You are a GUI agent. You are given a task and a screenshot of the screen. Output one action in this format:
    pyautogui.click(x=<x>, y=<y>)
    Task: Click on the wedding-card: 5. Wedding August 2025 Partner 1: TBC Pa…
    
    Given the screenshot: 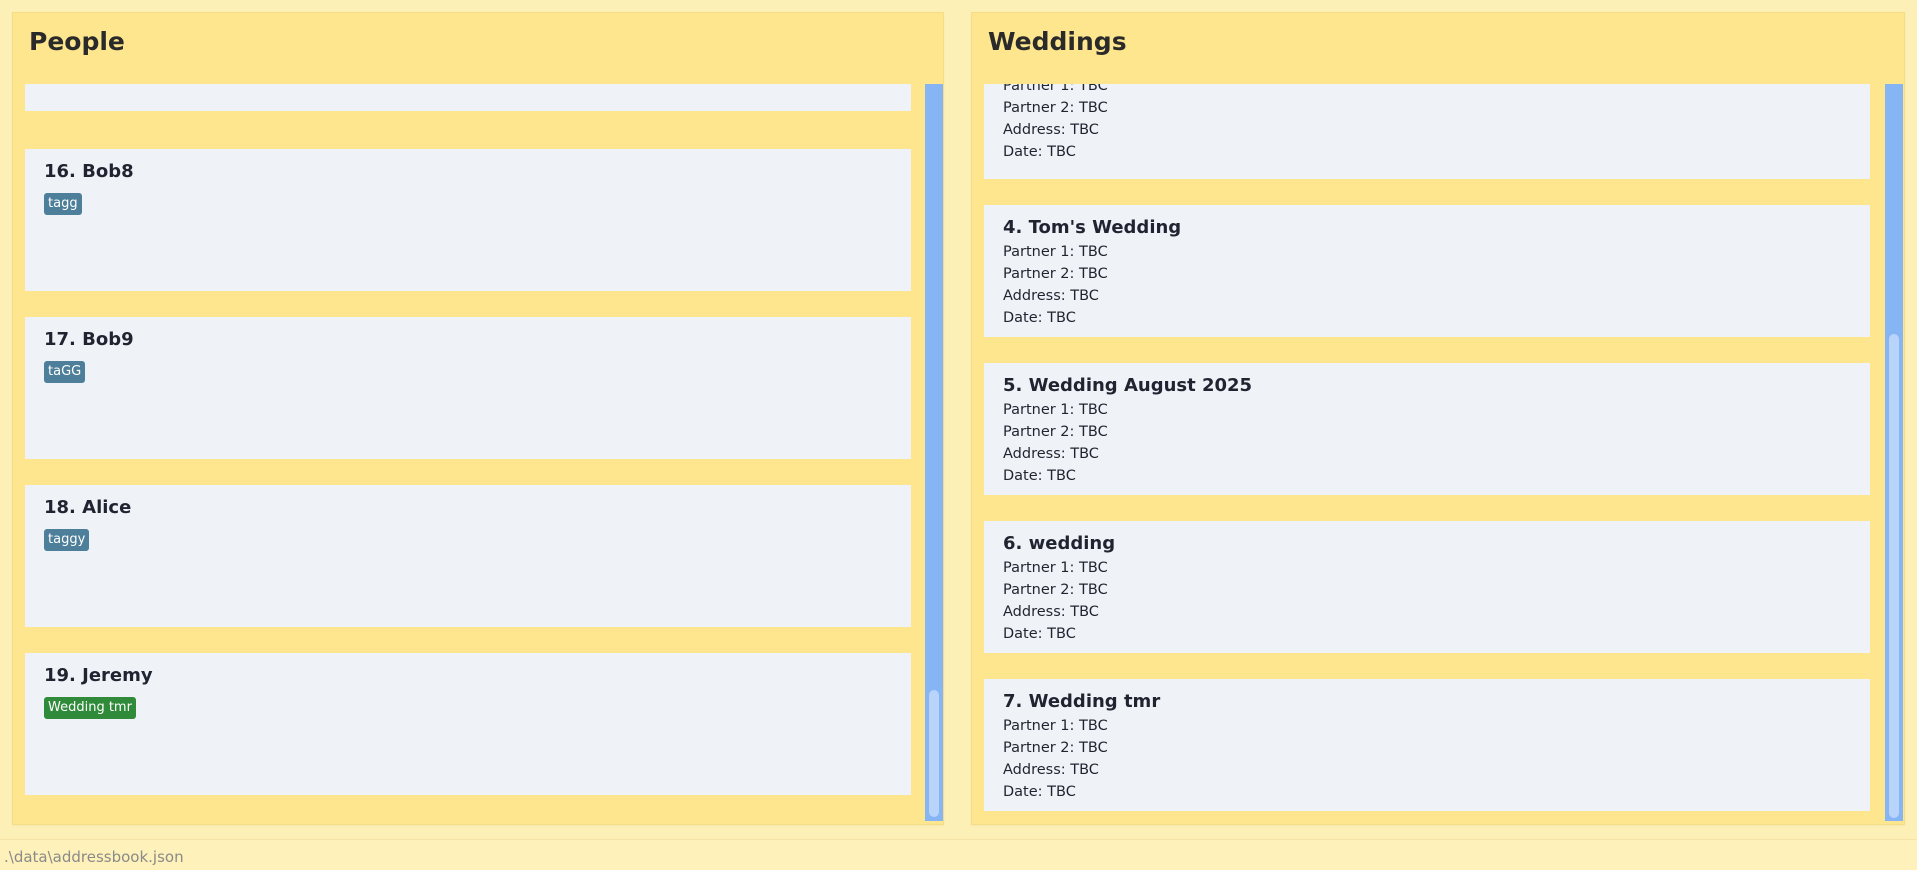 What is the action you would take?
    pyautogui.click(x=1427, y=429)
    